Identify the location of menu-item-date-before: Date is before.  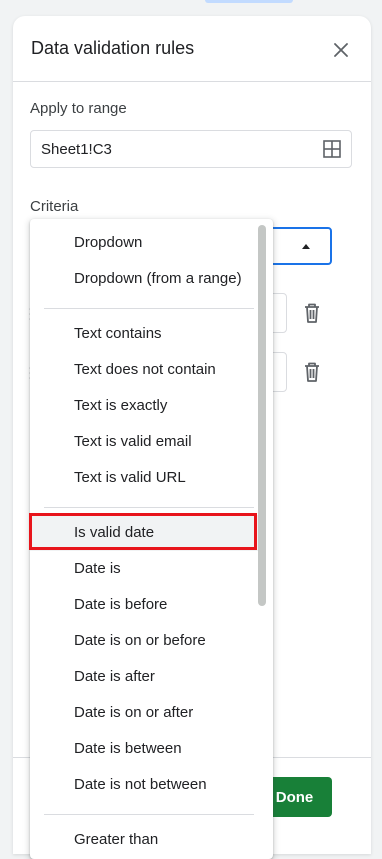
(144, 605).